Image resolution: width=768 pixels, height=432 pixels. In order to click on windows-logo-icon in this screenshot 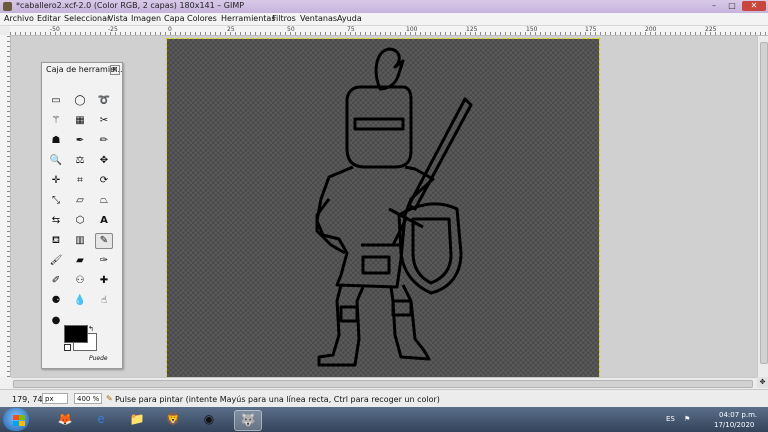, I will do `click(19, 420)`.